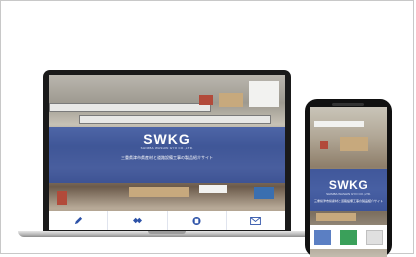 The height and width of the screenshot is (257, 416). I want to click on mail-icon, so click(256, 220).